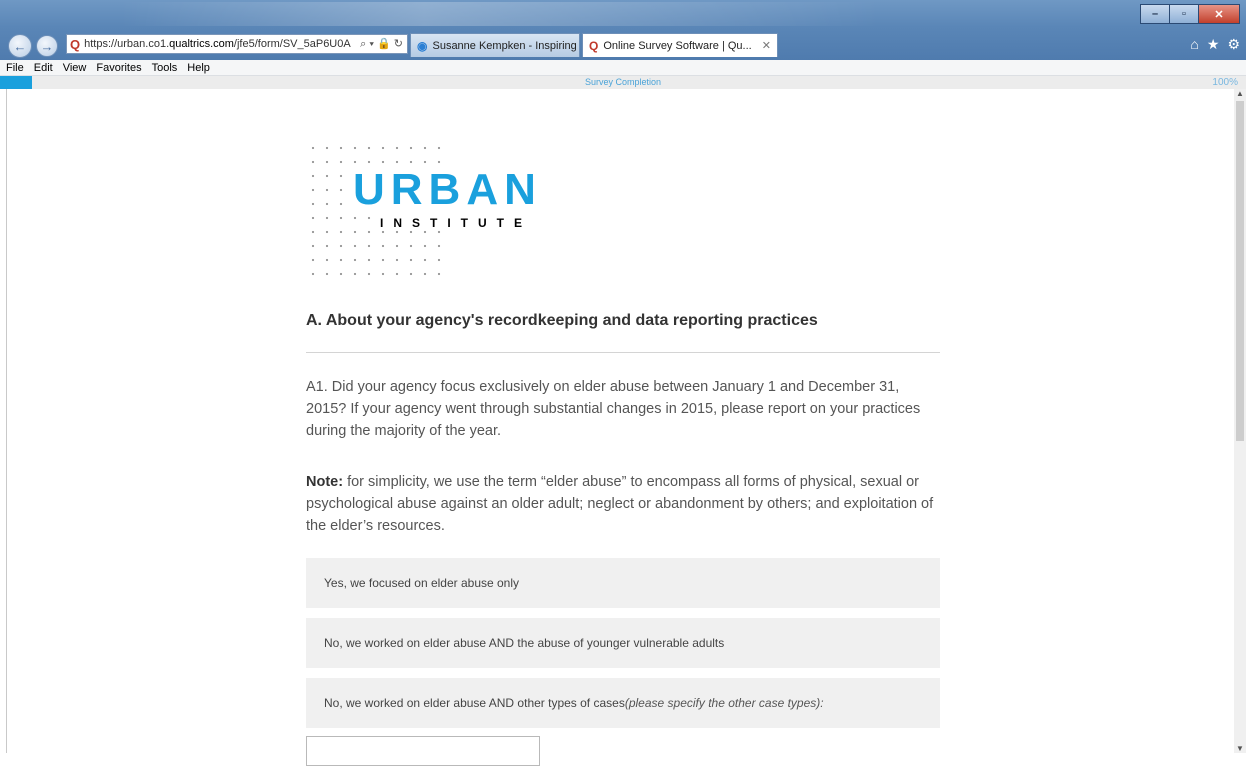 This screenshot has width=1246, height=766. What do you see at coordinates (292, 44) in the screenshot?
I see `url-path: /jfe5/form/SV_5aP6U0A` at bounding box center [292, 44].